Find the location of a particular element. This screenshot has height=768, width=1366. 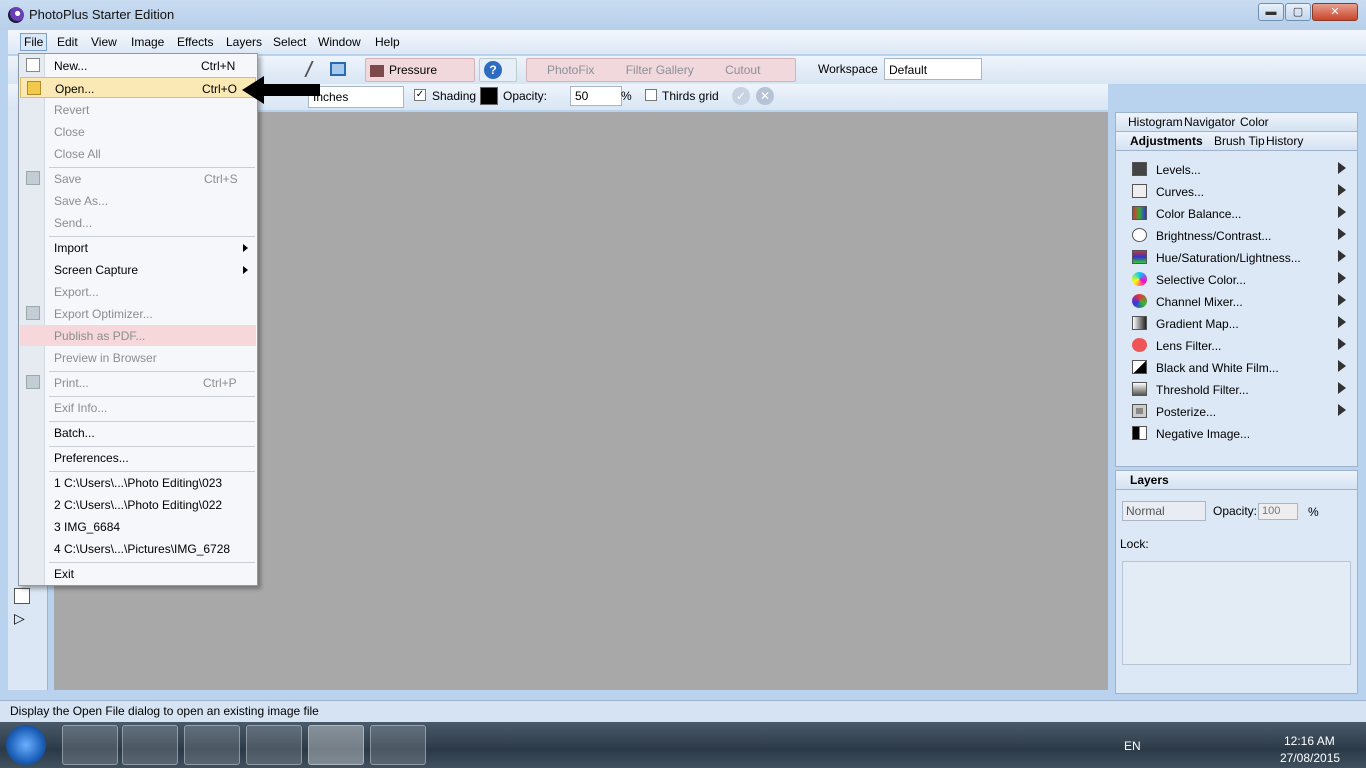

selection-arrow-icon is located at coordinates (338, 69).